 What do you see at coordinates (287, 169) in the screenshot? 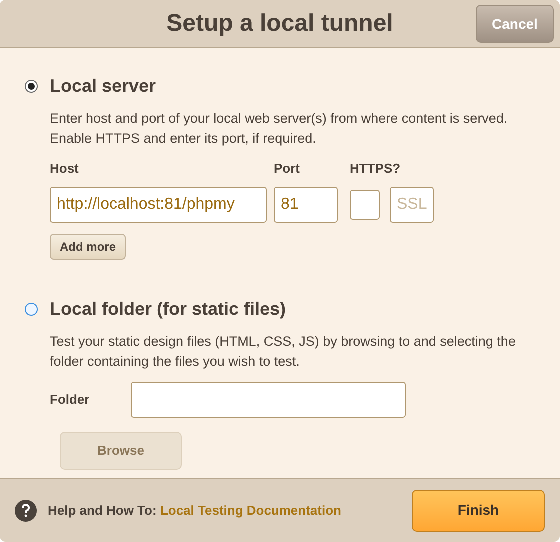
I see `port-label: Port` at bounding box center [287, 169].